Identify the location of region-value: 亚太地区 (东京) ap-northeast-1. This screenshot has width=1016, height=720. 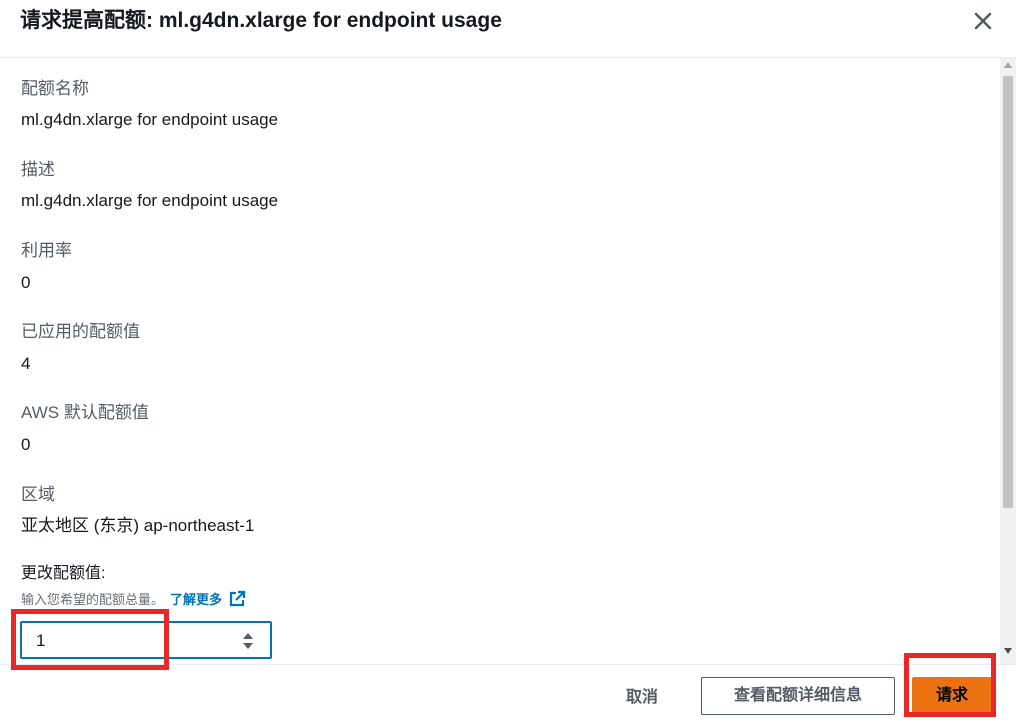
(138, 525).